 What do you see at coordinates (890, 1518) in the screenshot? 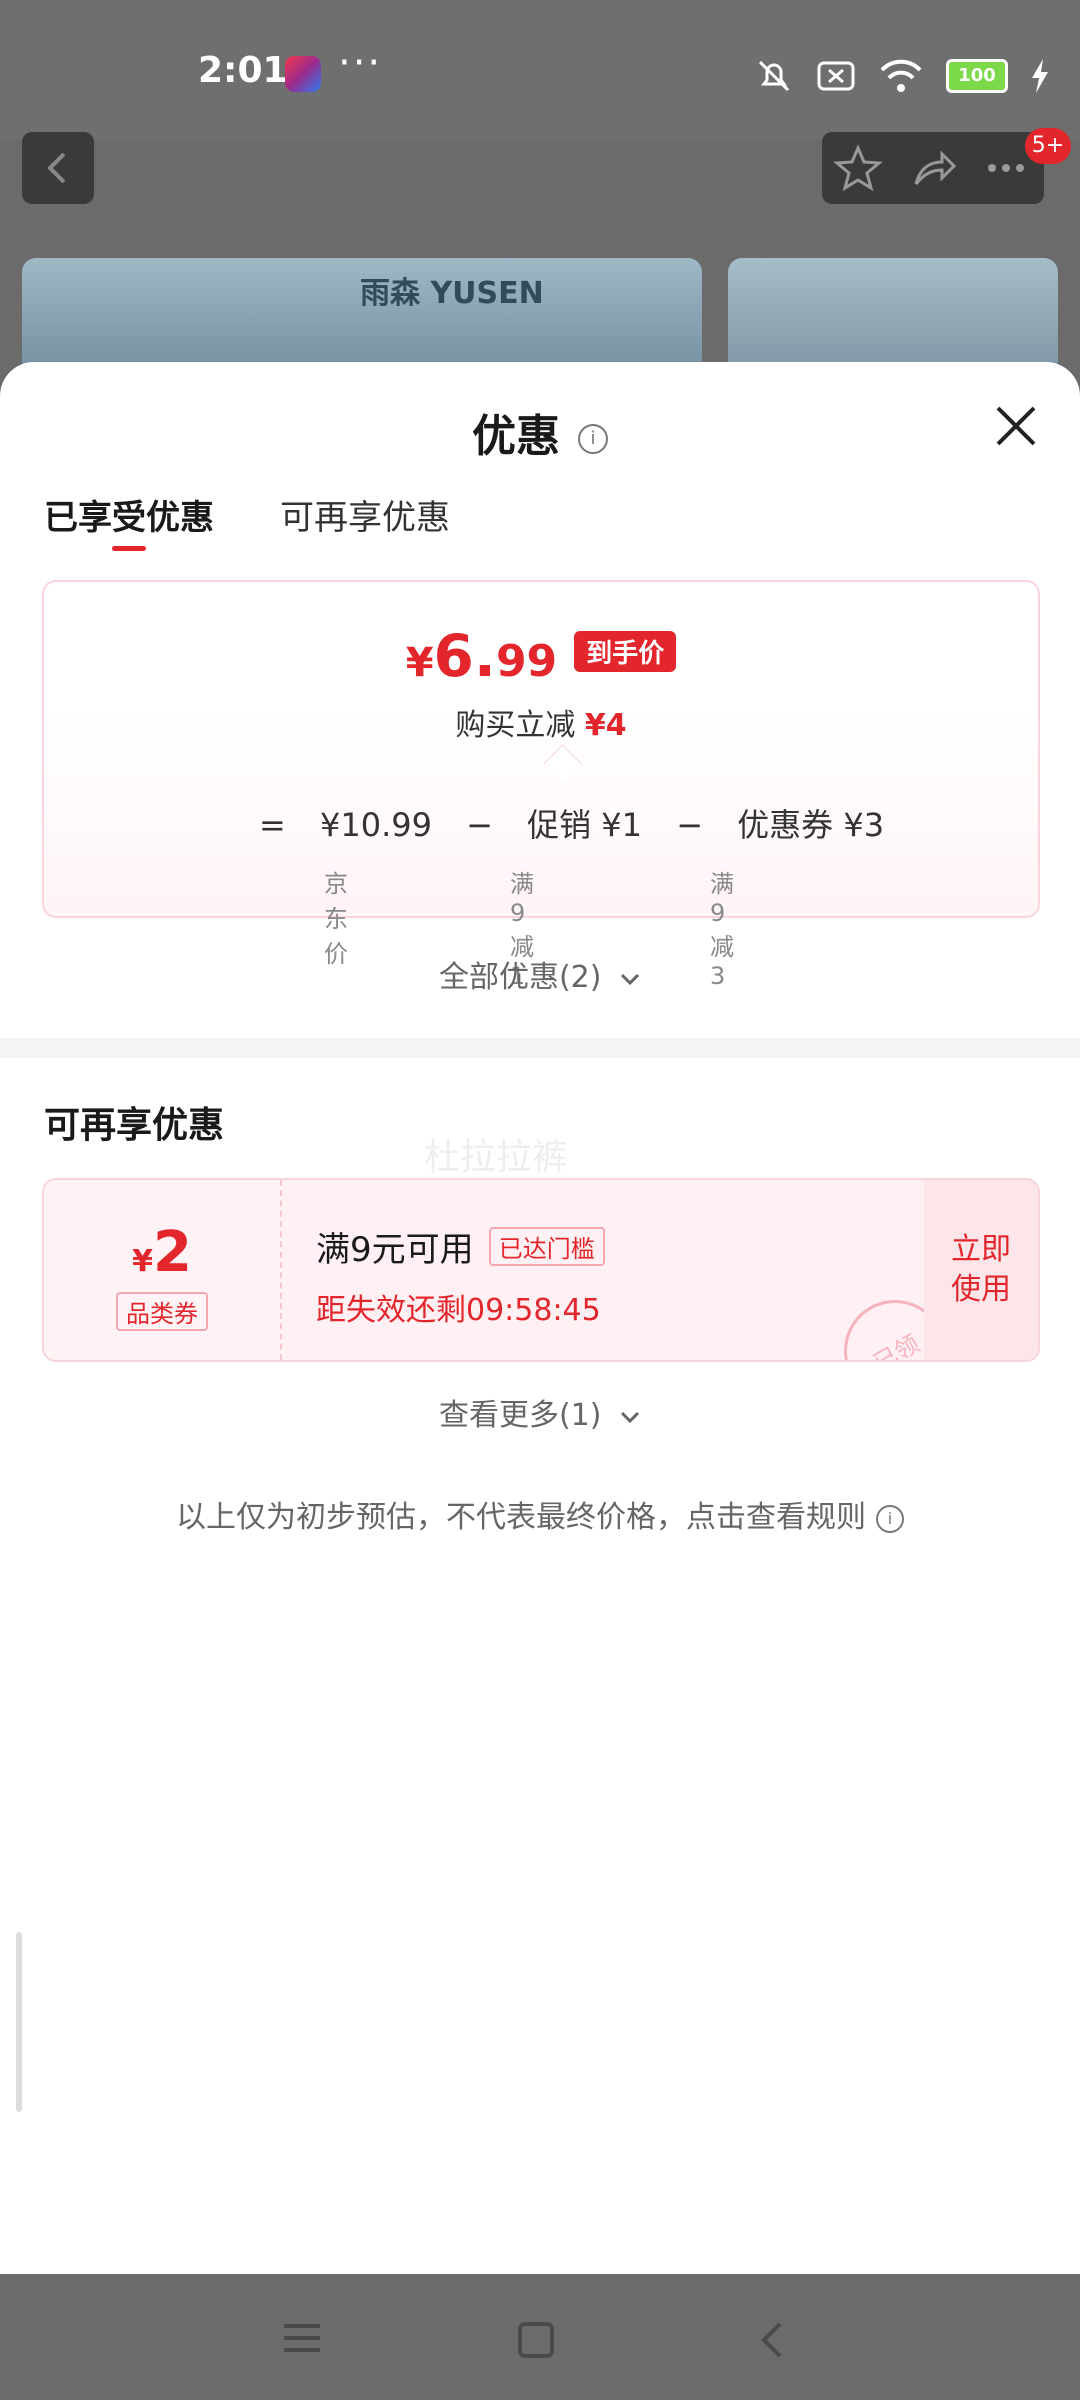
I see `rules-info-icon: i` at bounding box center [890, 1518].